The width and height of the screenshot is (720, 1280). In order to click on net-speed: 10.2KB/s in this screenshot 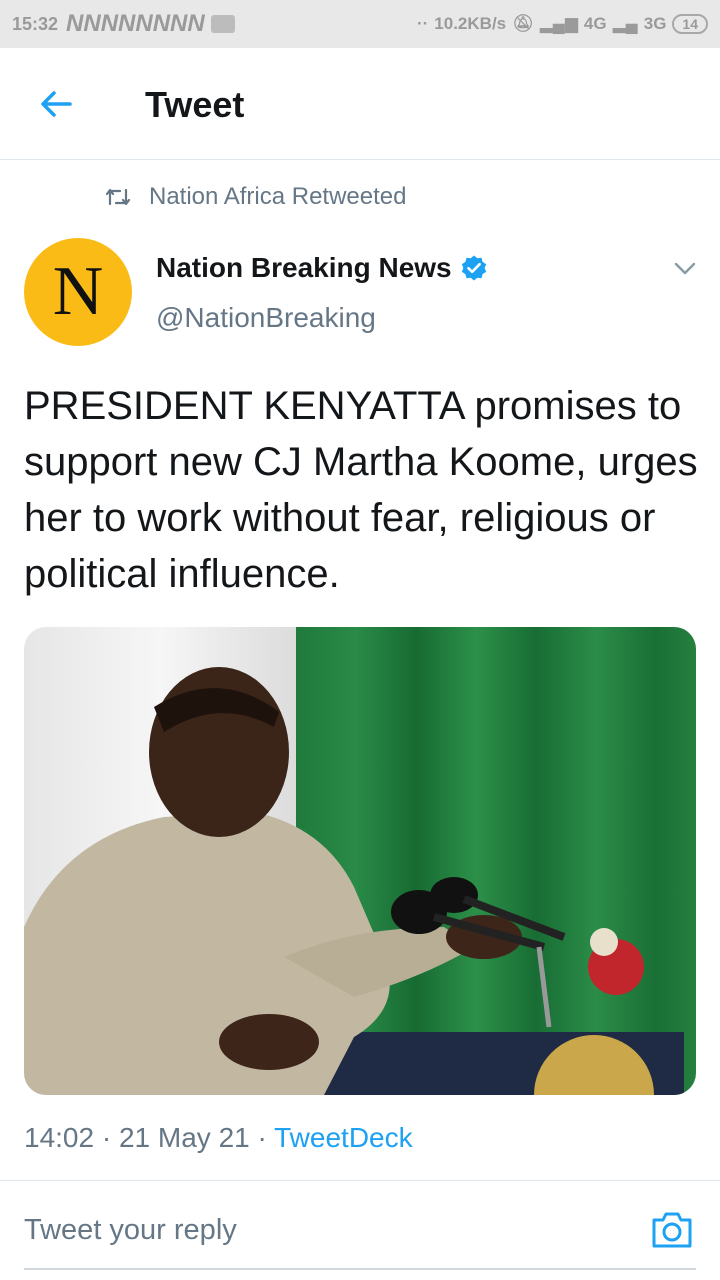, I will do `click(470, 23)`.